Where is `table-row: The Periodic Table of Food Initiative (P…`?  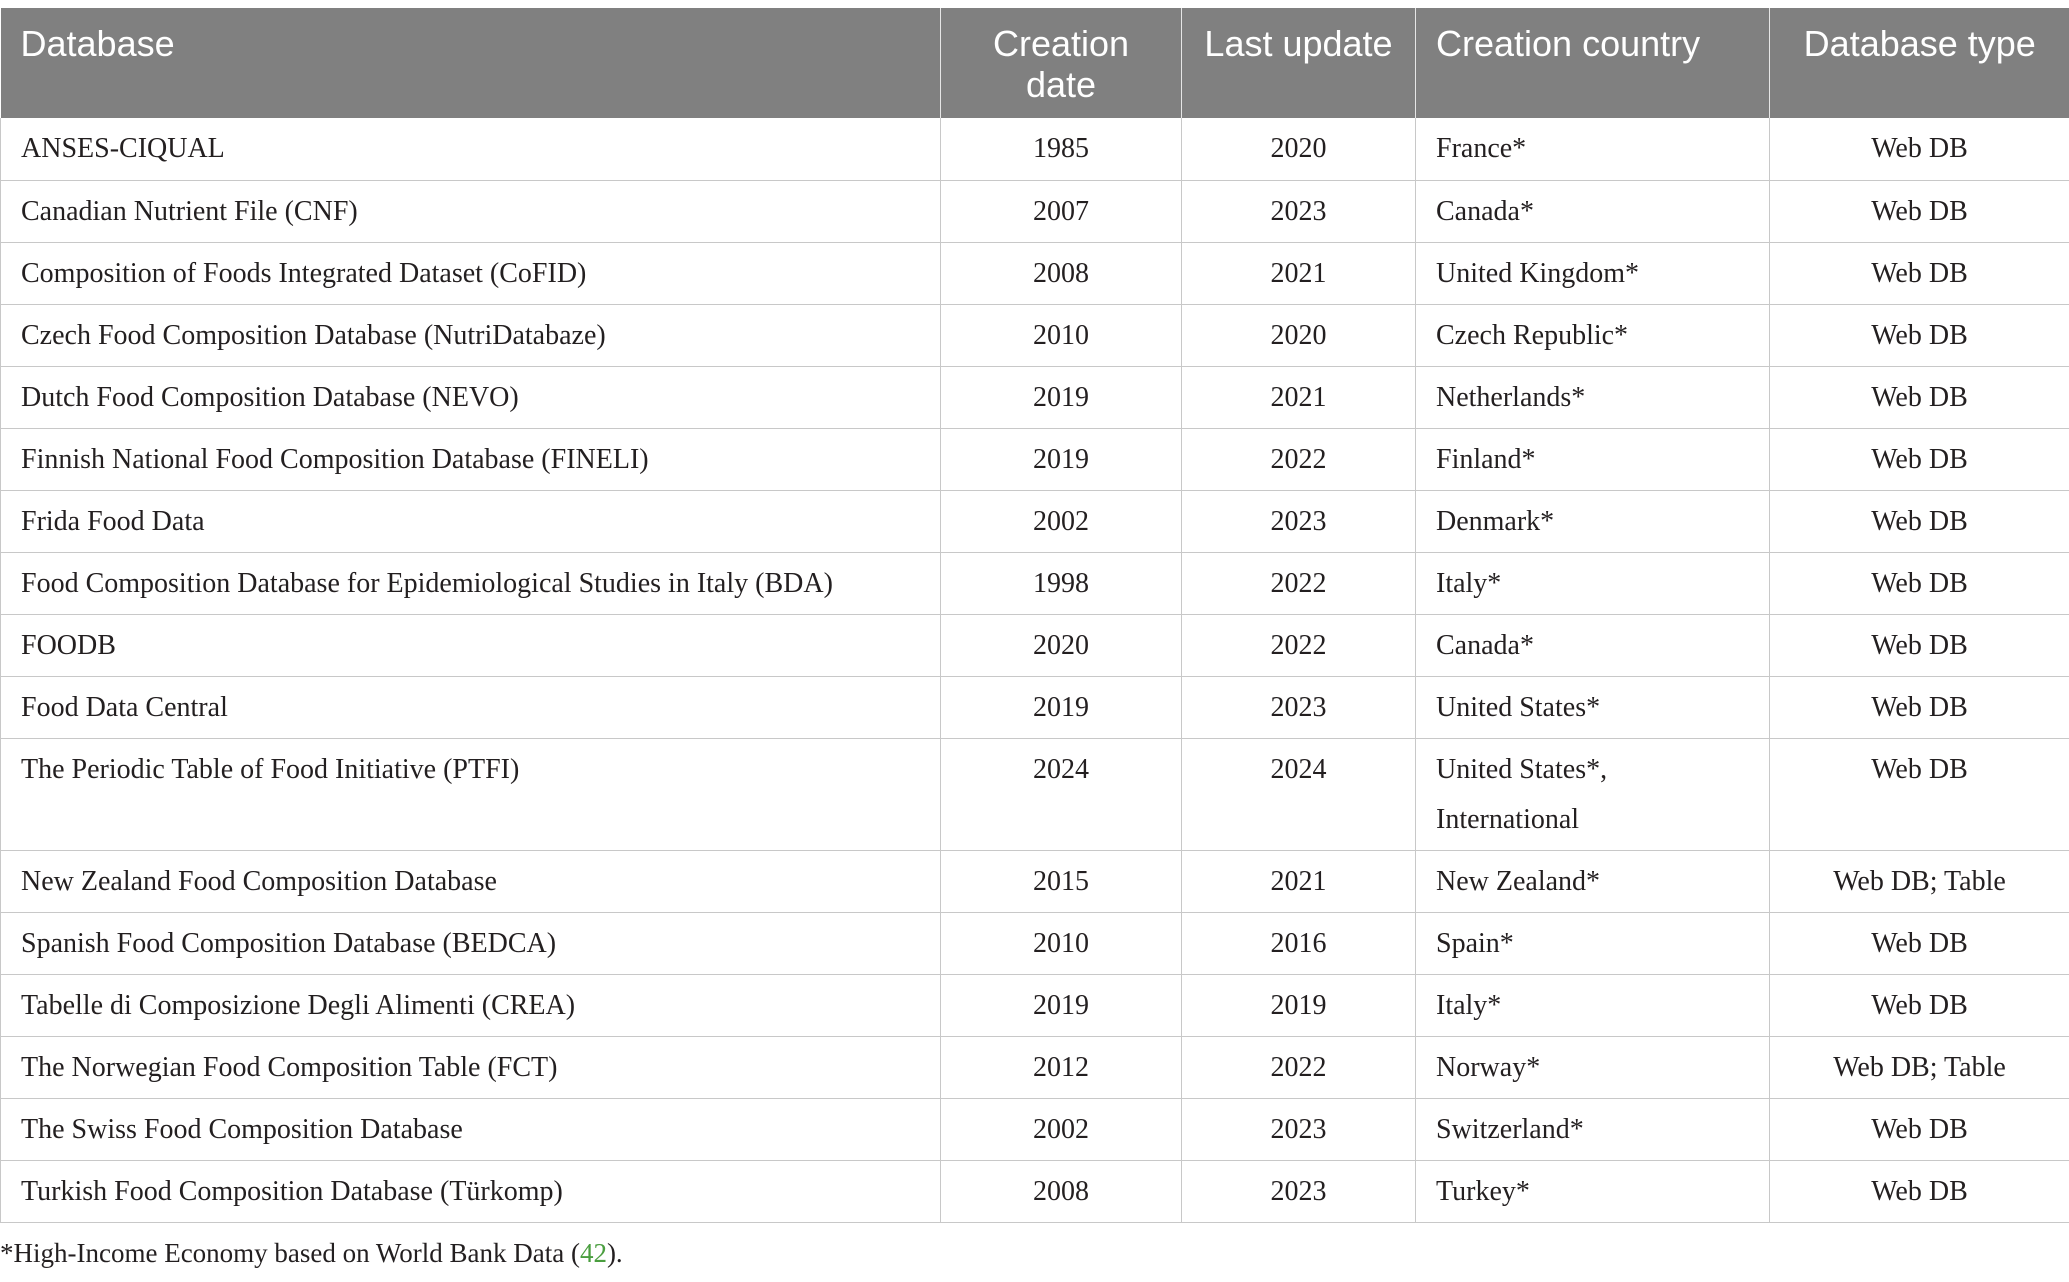
table-row: The Periodic Table of Food Initiative (P… is located at coordinates (1034, 794).